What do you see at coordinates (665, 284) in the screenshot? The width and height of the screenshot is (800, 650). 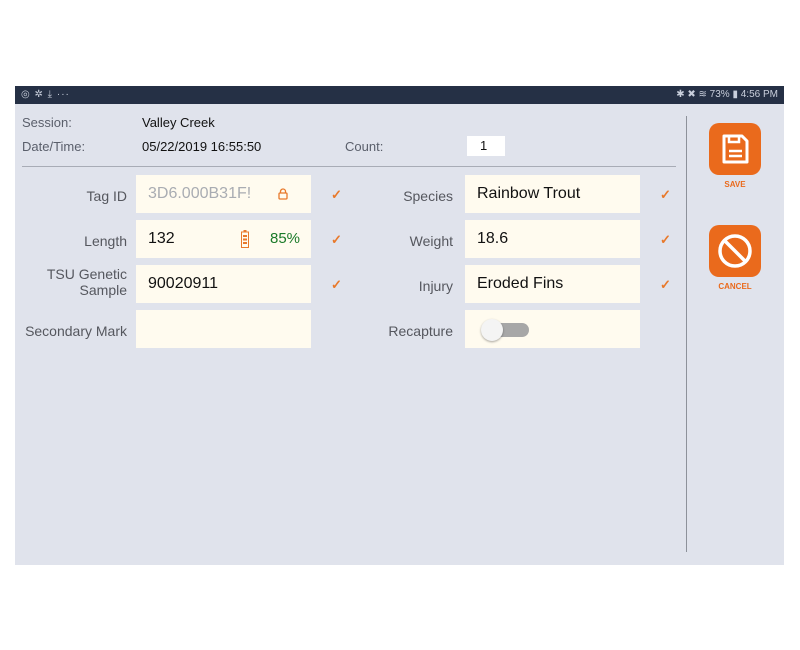 I see `injury-check-icon: ✓` at bounding box center [665, 284].